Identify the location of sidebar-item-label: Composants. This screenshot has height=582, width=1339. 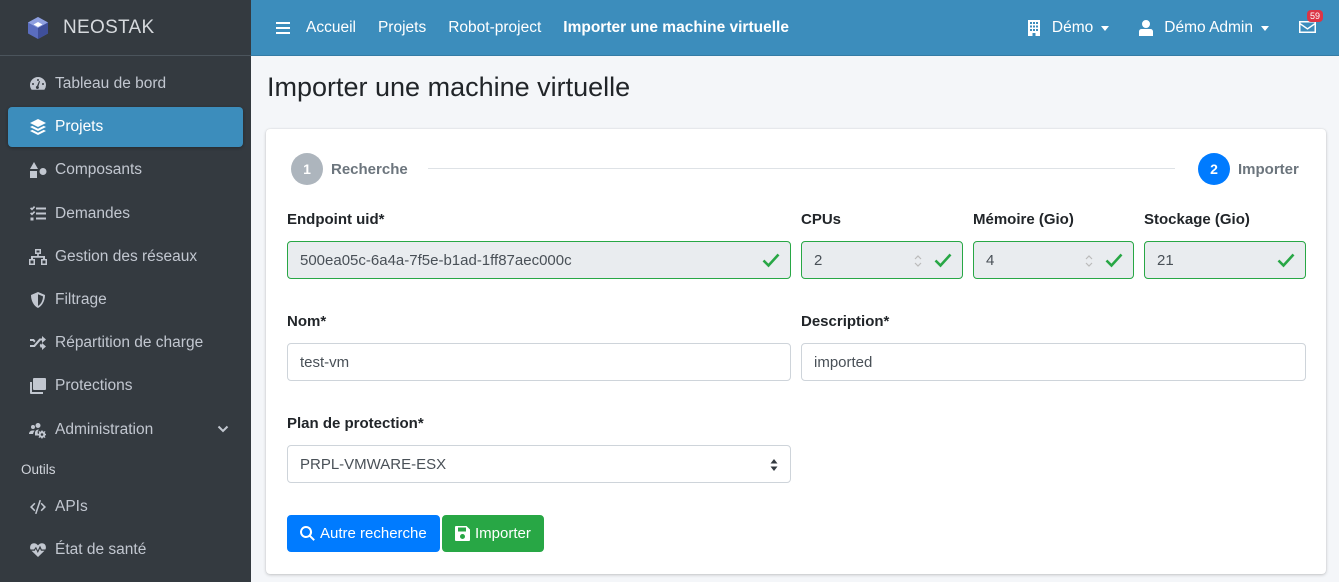
(99, 170).